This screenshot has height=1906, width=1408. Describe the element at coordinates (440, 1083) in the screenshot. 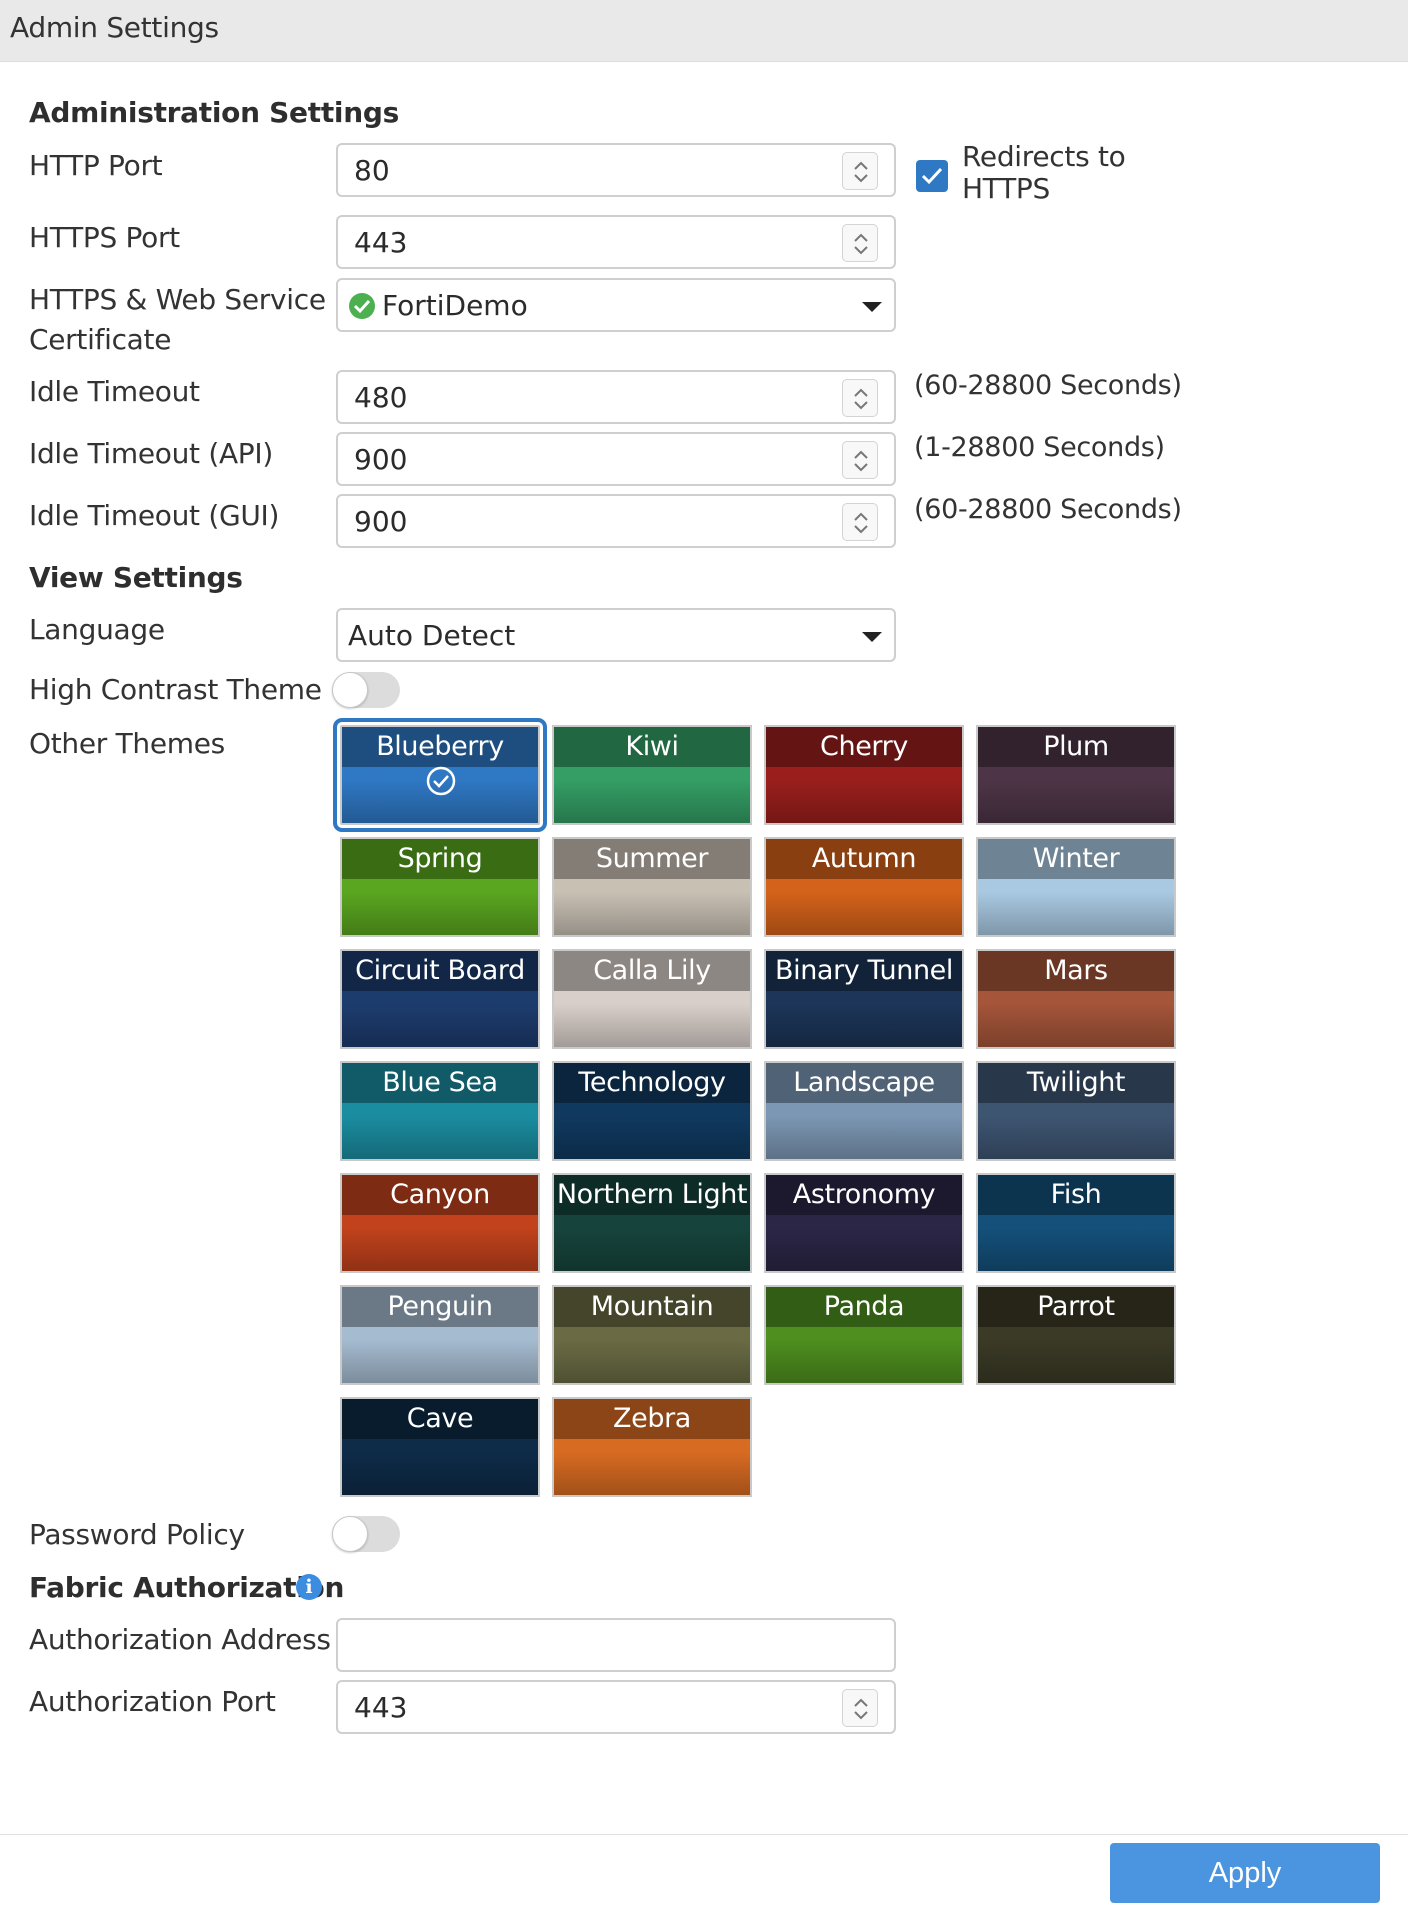

I see `theme-name: Blue Sea` at that location.